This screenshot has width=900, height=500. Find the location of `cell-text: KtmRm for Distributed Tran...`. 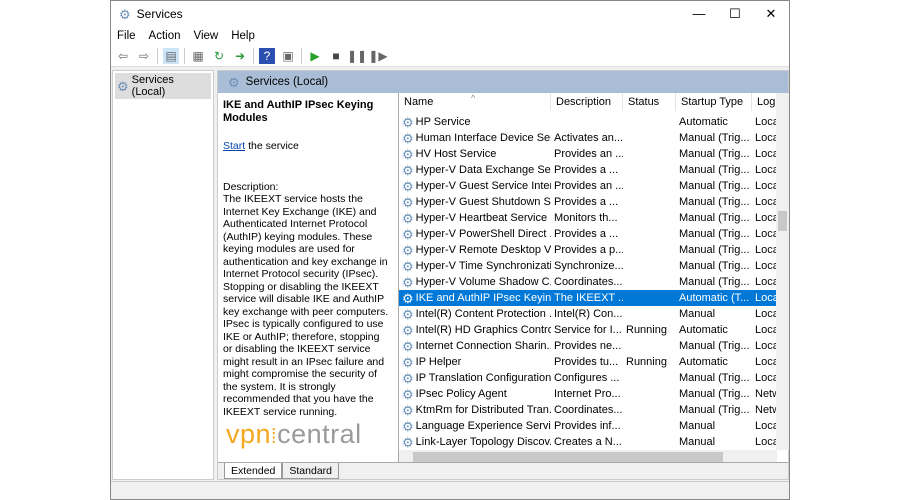

cell-text: KtmRm for Distributed Tran... is located at coordinates (483, 410).